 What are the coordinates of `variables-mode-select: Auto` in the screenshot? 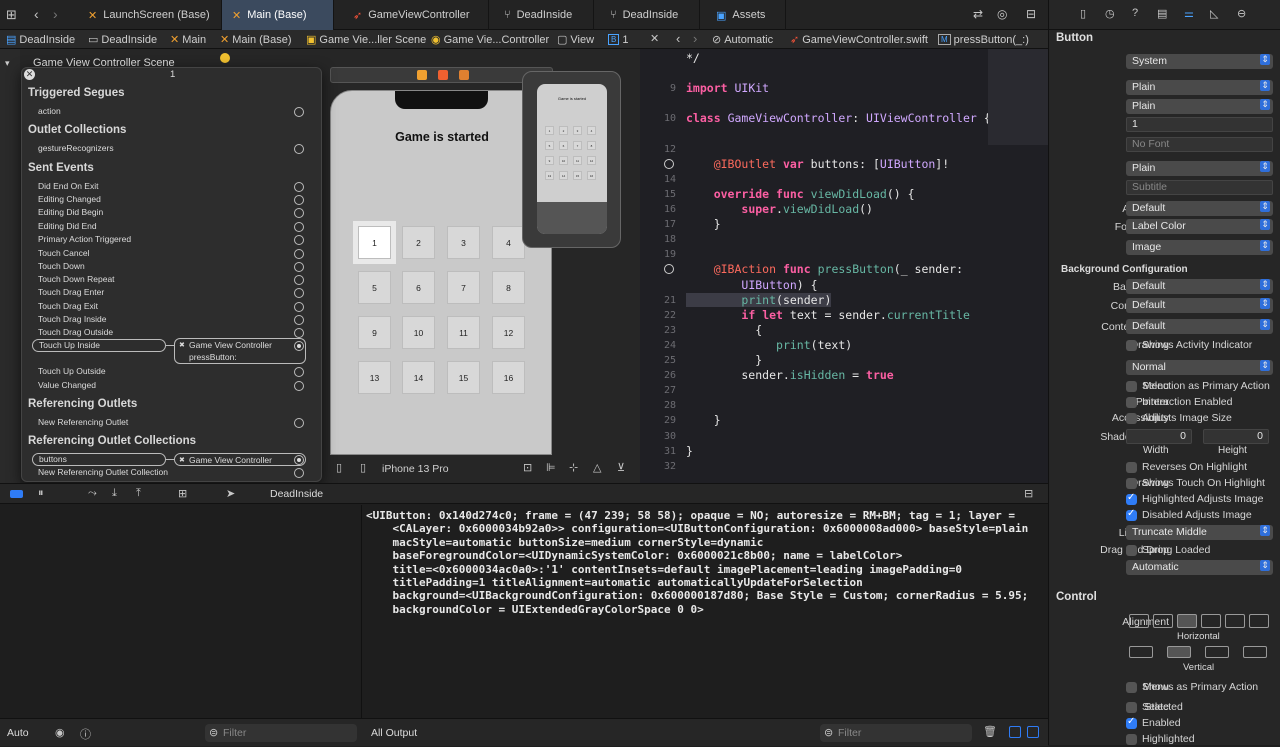 It's located at (18, 733).